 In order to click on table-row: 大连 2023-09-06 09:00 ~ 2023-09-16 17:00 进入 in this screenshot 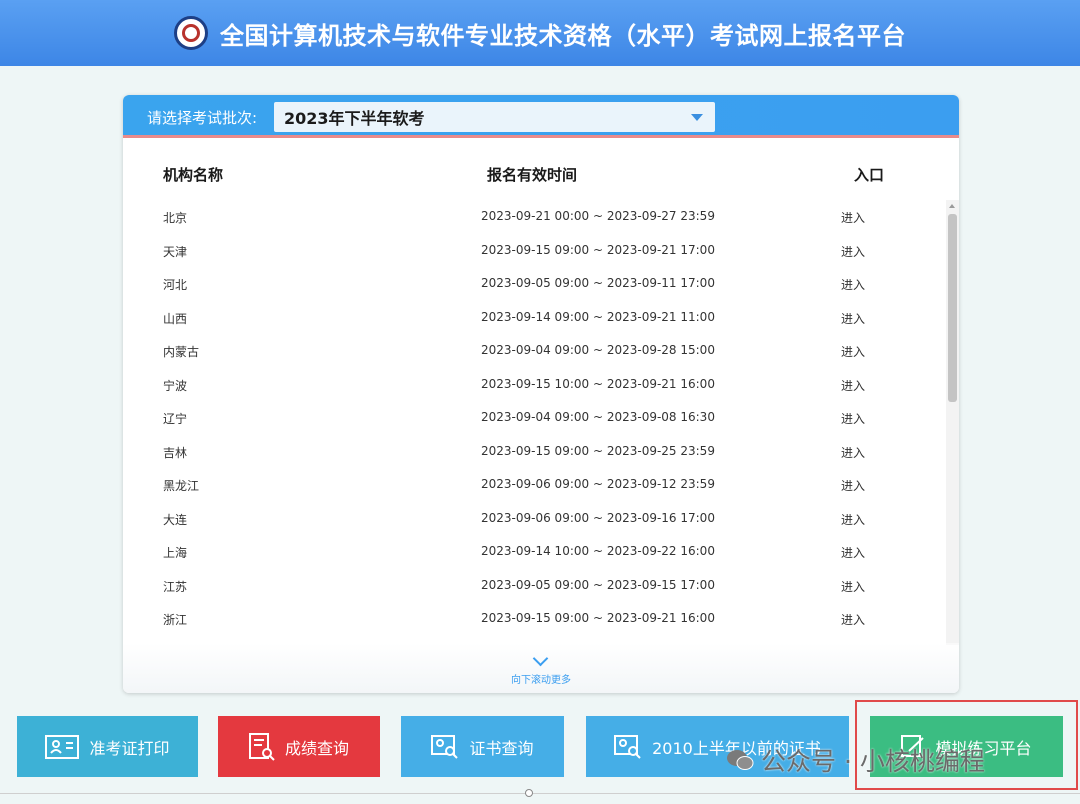, I will do `click(533, 519)`.